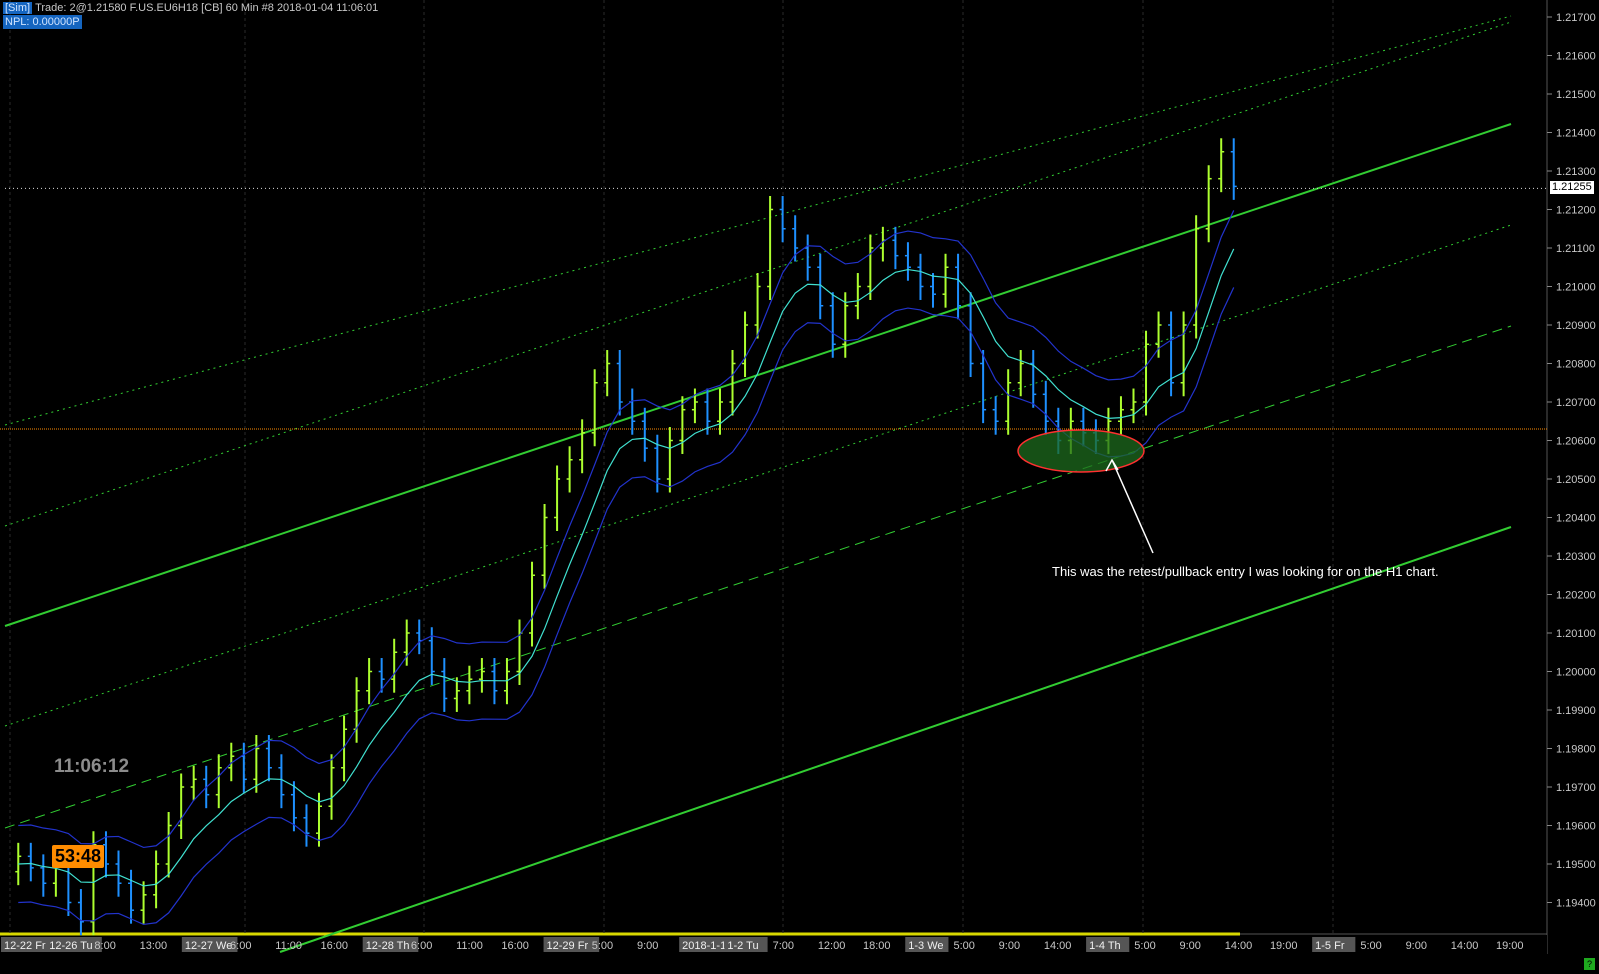  What do you see at coordinates (104, 946) in the screenshot?
I see `time-tick-label: 8:00` at bounding box center [104, 946].